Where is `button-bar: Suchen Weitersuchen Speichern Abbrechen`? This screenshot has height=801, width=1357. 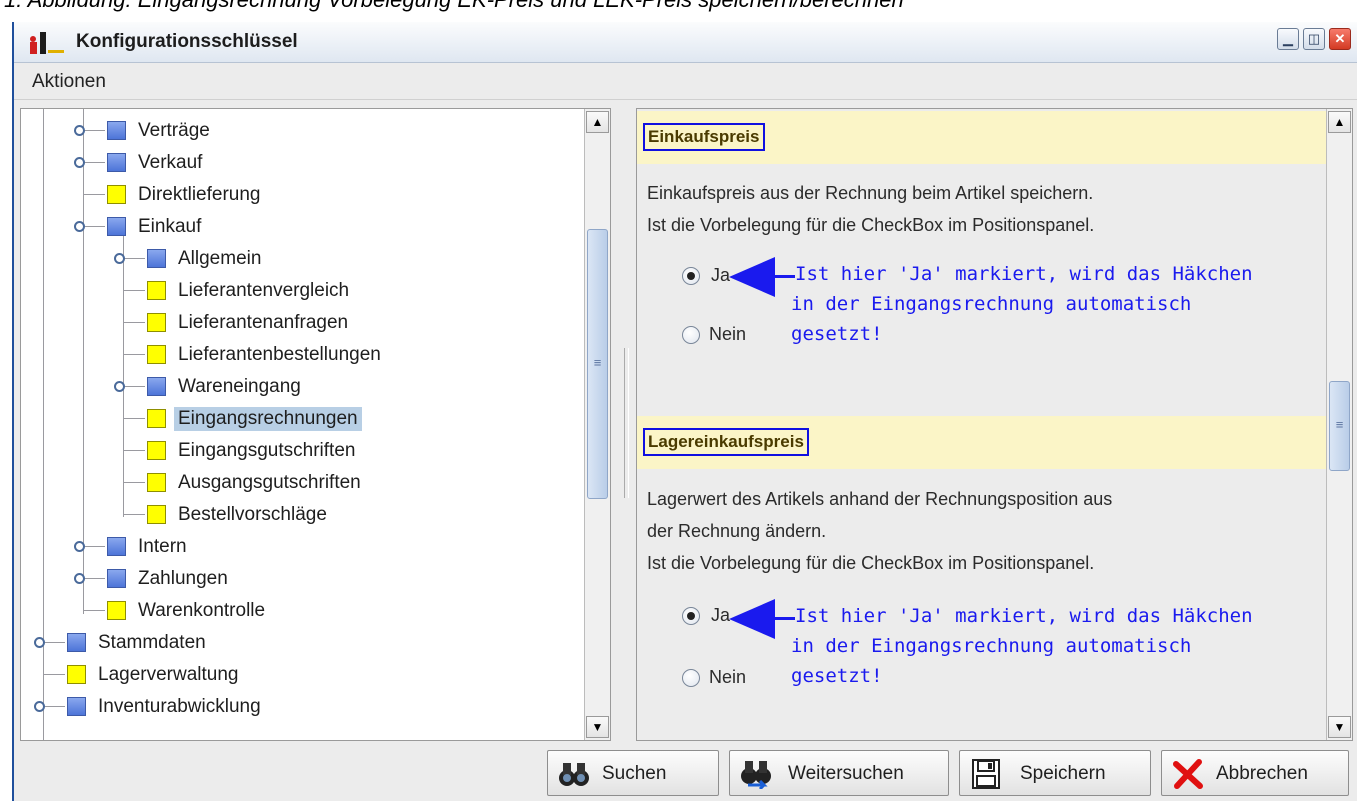
button-bar: Suchen Weitersuchen Speichern Abbrechen is located at coordinates (686, 774).